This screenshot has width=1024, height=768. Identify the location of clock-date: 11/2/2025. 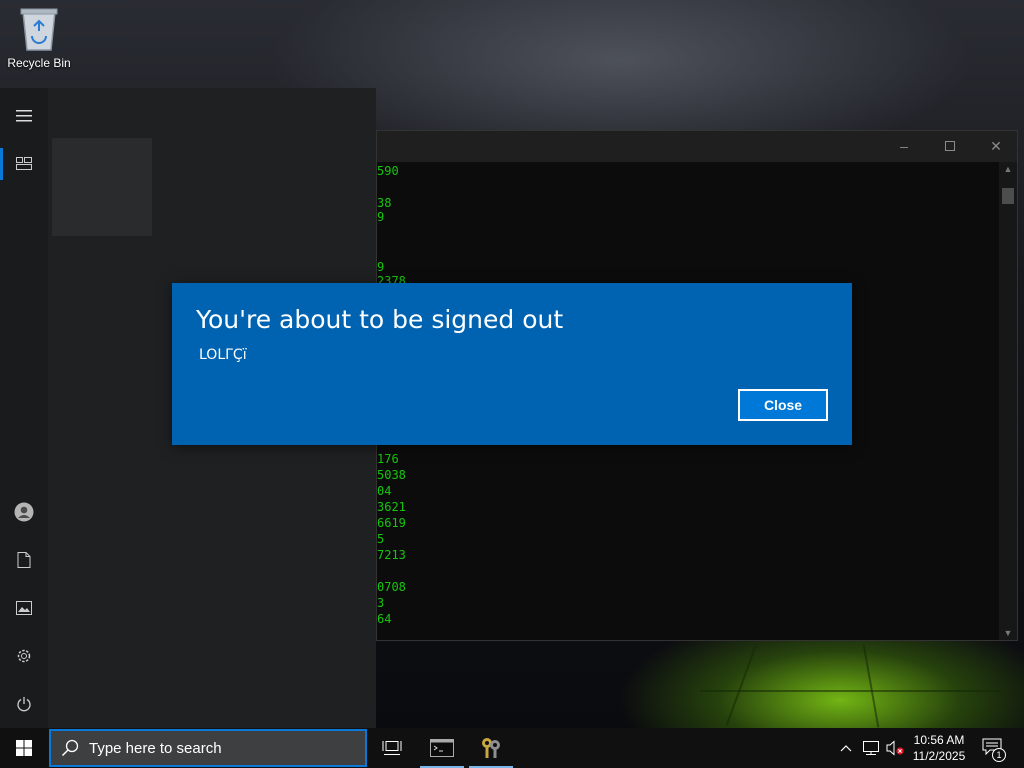
(939, 756).